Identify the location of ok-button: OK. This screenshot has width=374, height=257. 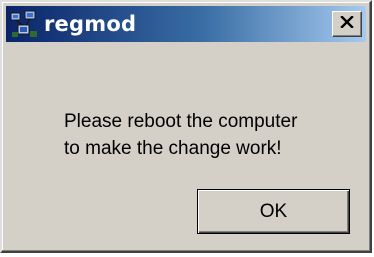
(273, 211).